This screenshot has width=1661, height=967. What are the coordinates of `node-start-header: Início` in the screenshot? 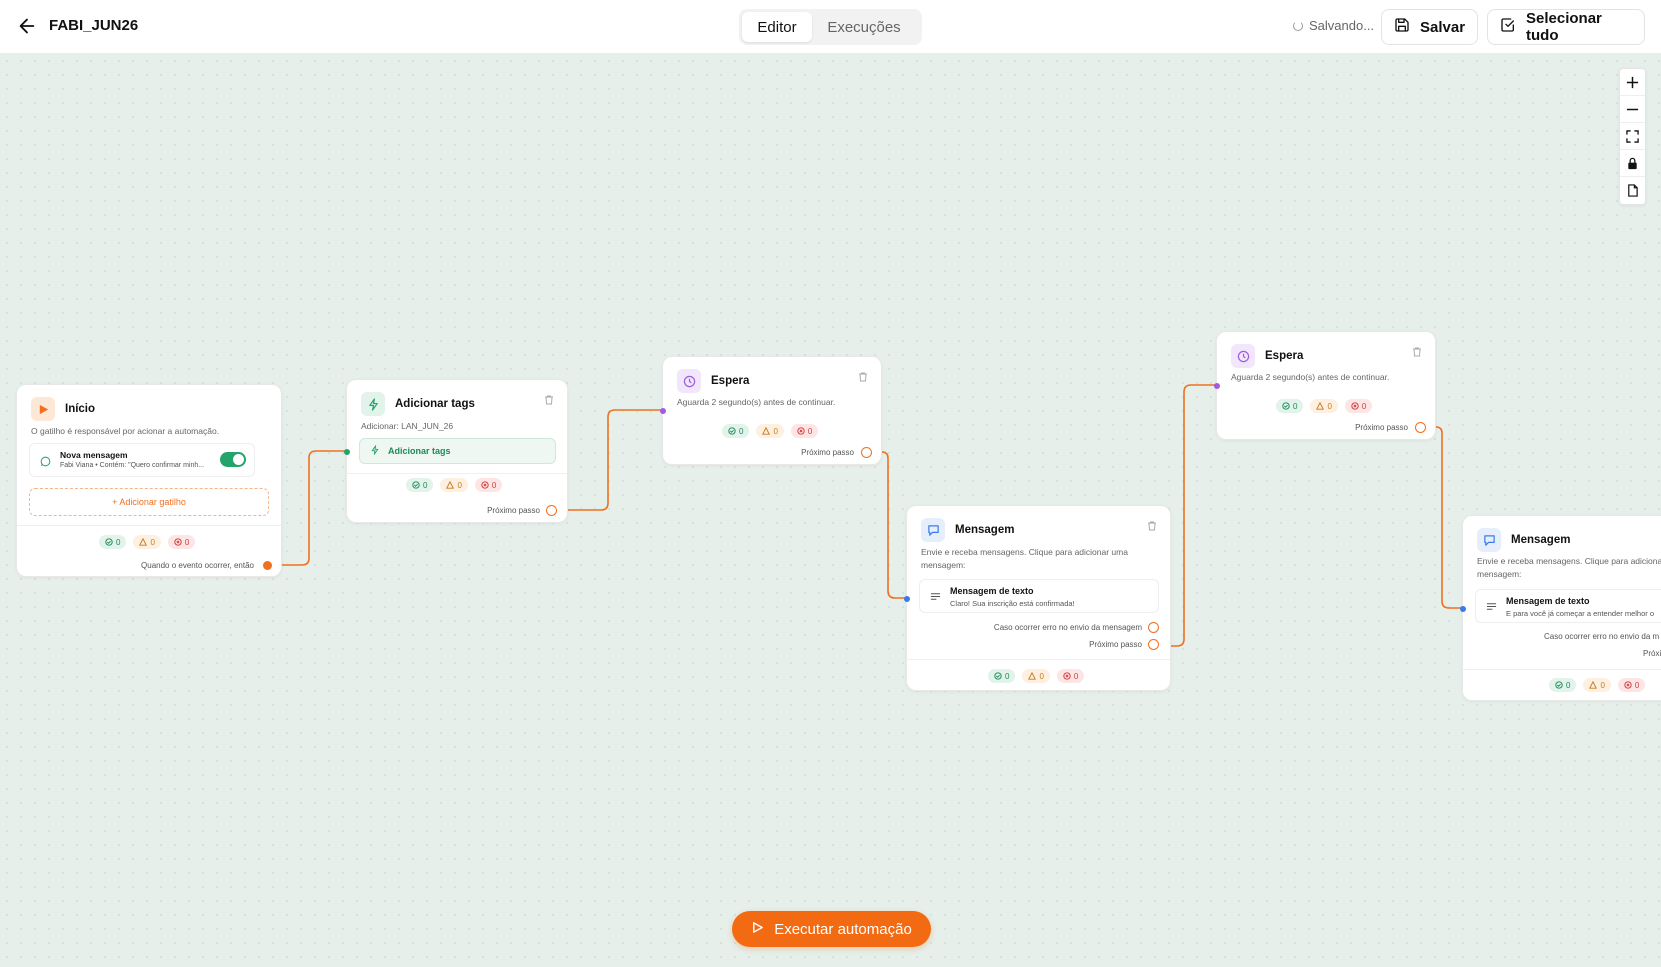 It's located at (63, 409).